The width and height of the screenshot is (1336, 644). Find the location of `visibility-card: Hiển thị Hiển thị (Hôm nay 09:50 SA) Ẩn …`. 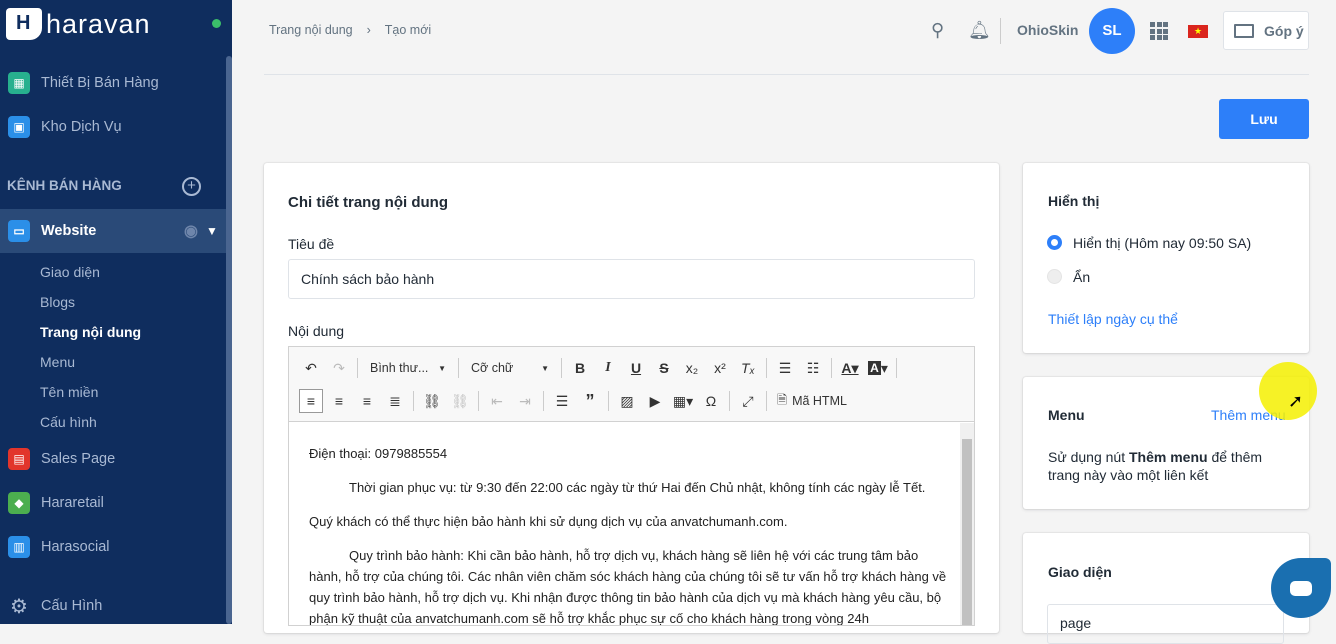

visibility-card: Hiển thị Hiển thị (Hôm nay 09:50 SA) Ẩn … is located at coordinates (1166, 258).